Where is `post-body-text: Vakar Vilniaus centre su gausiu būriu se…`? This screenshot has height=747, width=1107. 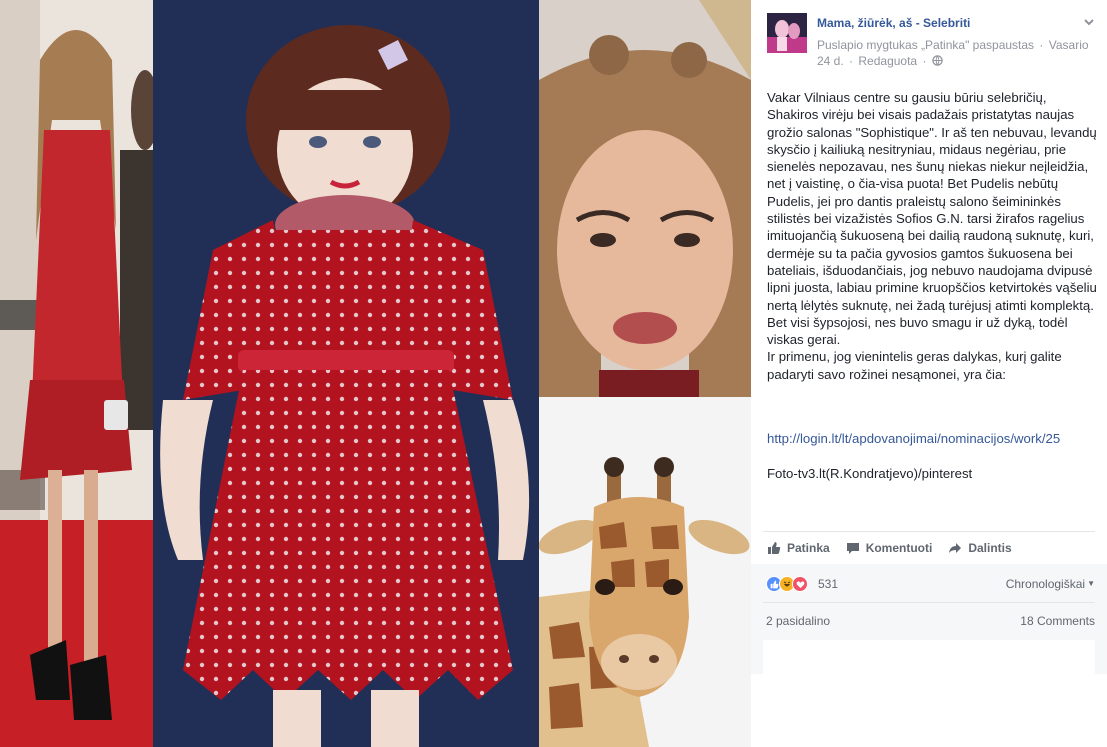
post-body-text: Vakar Vilniaus centre su gausiu būriu se… is located at coordinates (932, 236).